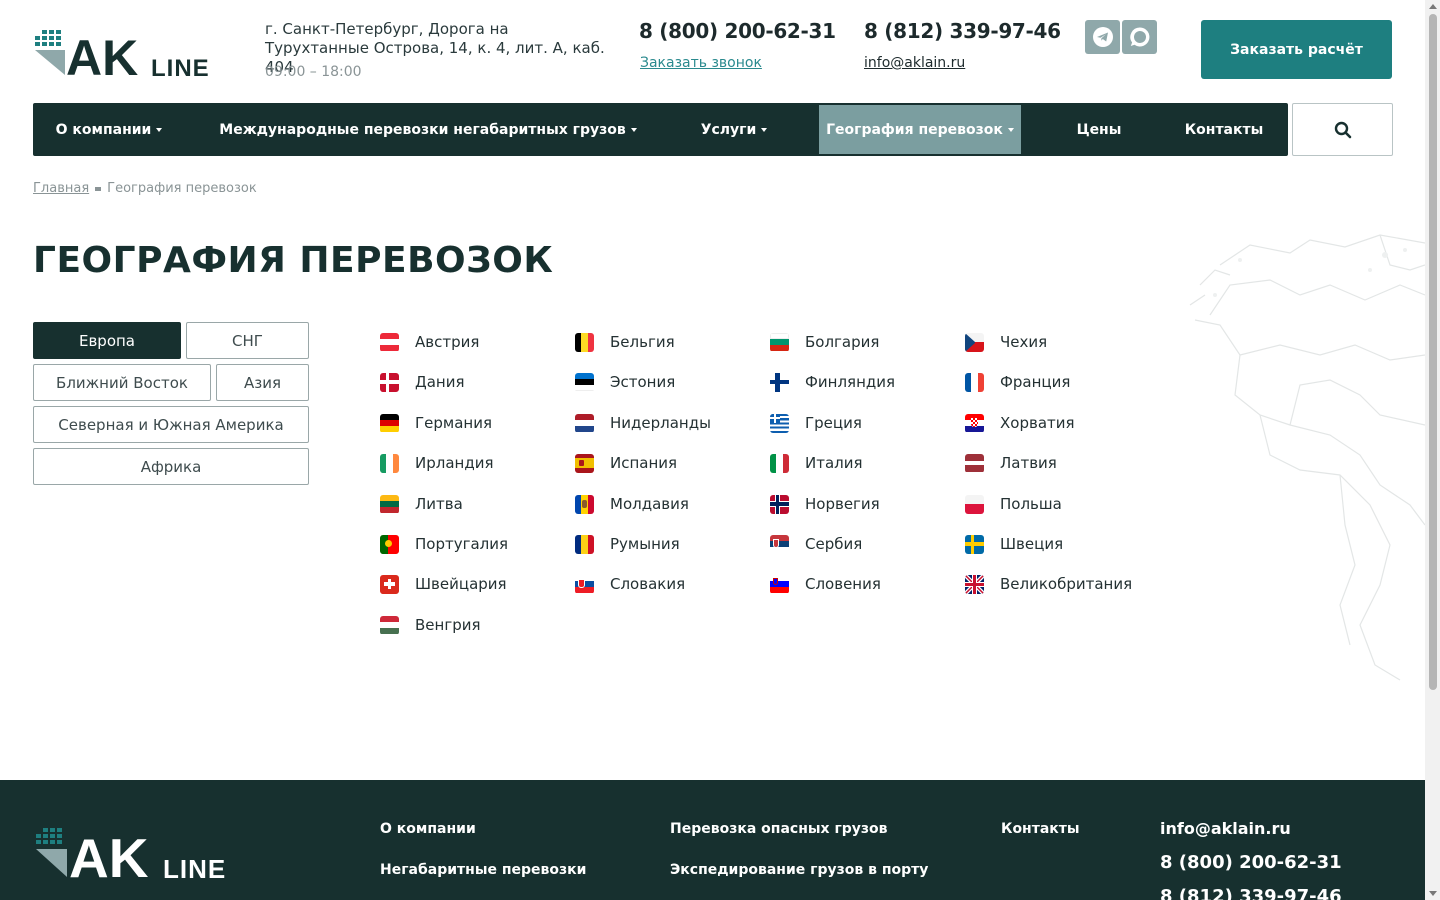 This screenshot has height=900, width=1440. What do you see at coordinates (389, 584) in the screenshot?
I see `flag-switzerland-icon` at bounding box center [389, 584].